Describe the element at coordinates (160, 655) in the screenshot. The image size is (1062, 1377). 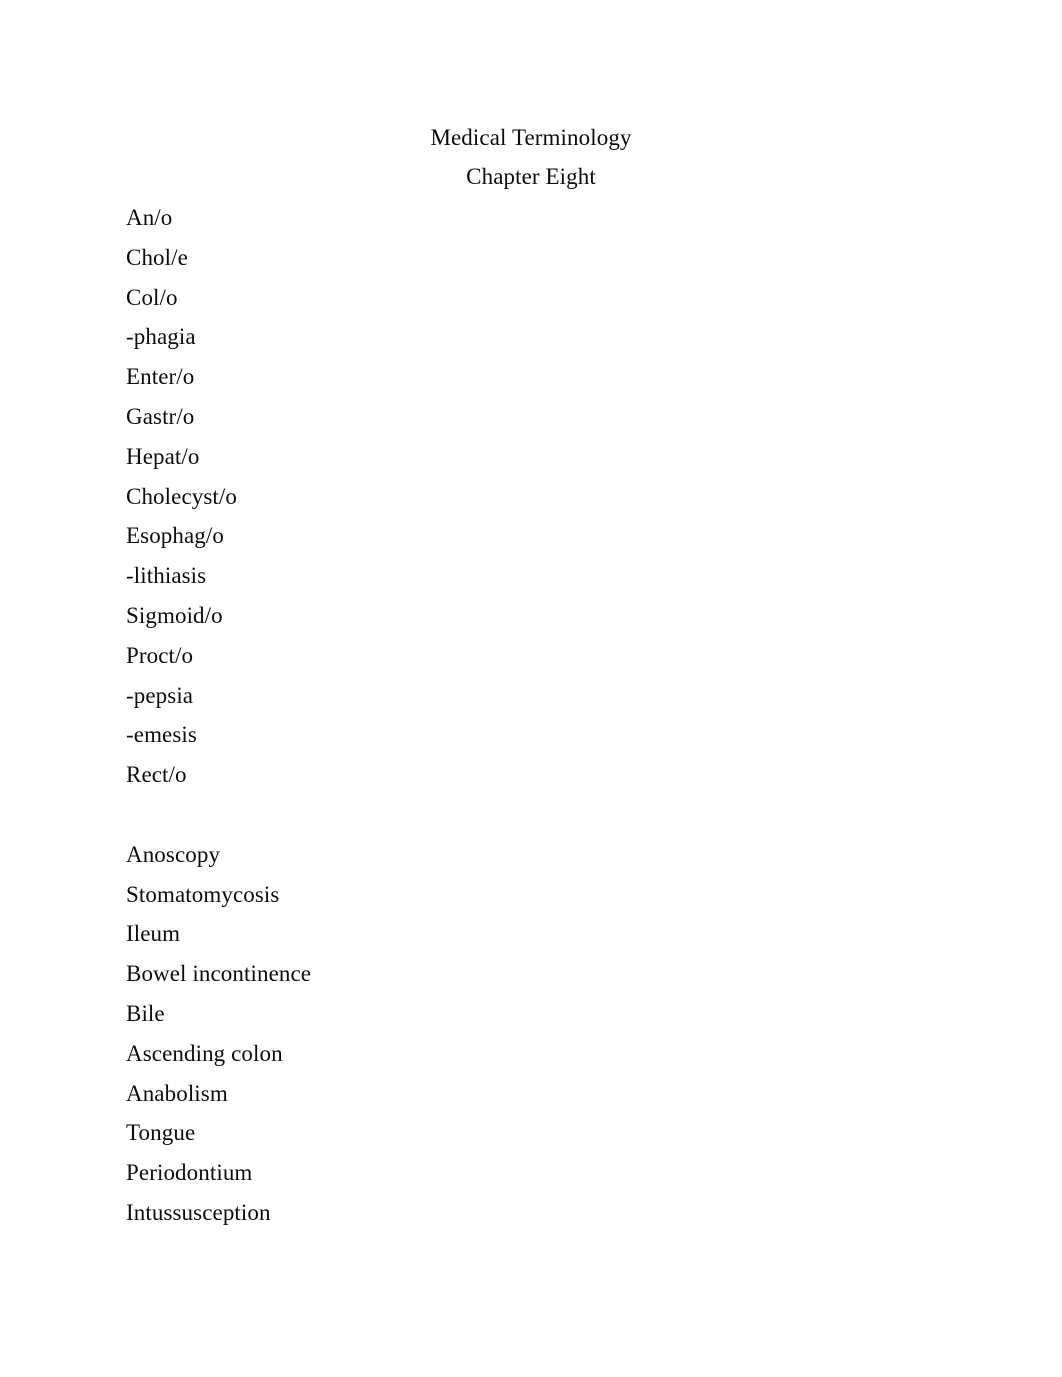
I see `list-item: Proct/o` at that location.